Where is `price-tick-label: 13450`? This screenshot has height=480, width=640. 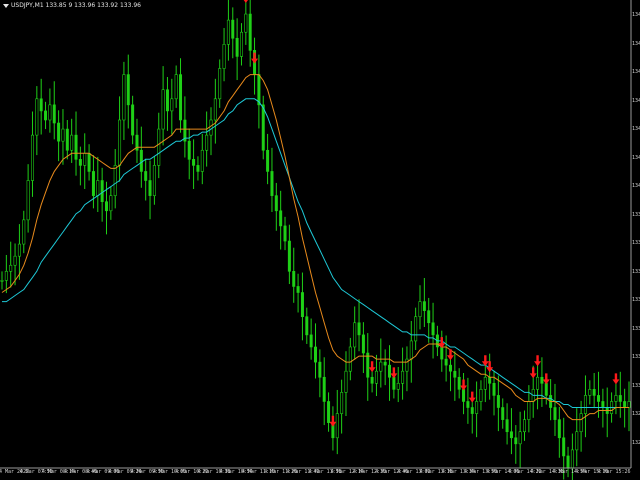
price-tick-label: 13450 is located at coordinates (636, 100).